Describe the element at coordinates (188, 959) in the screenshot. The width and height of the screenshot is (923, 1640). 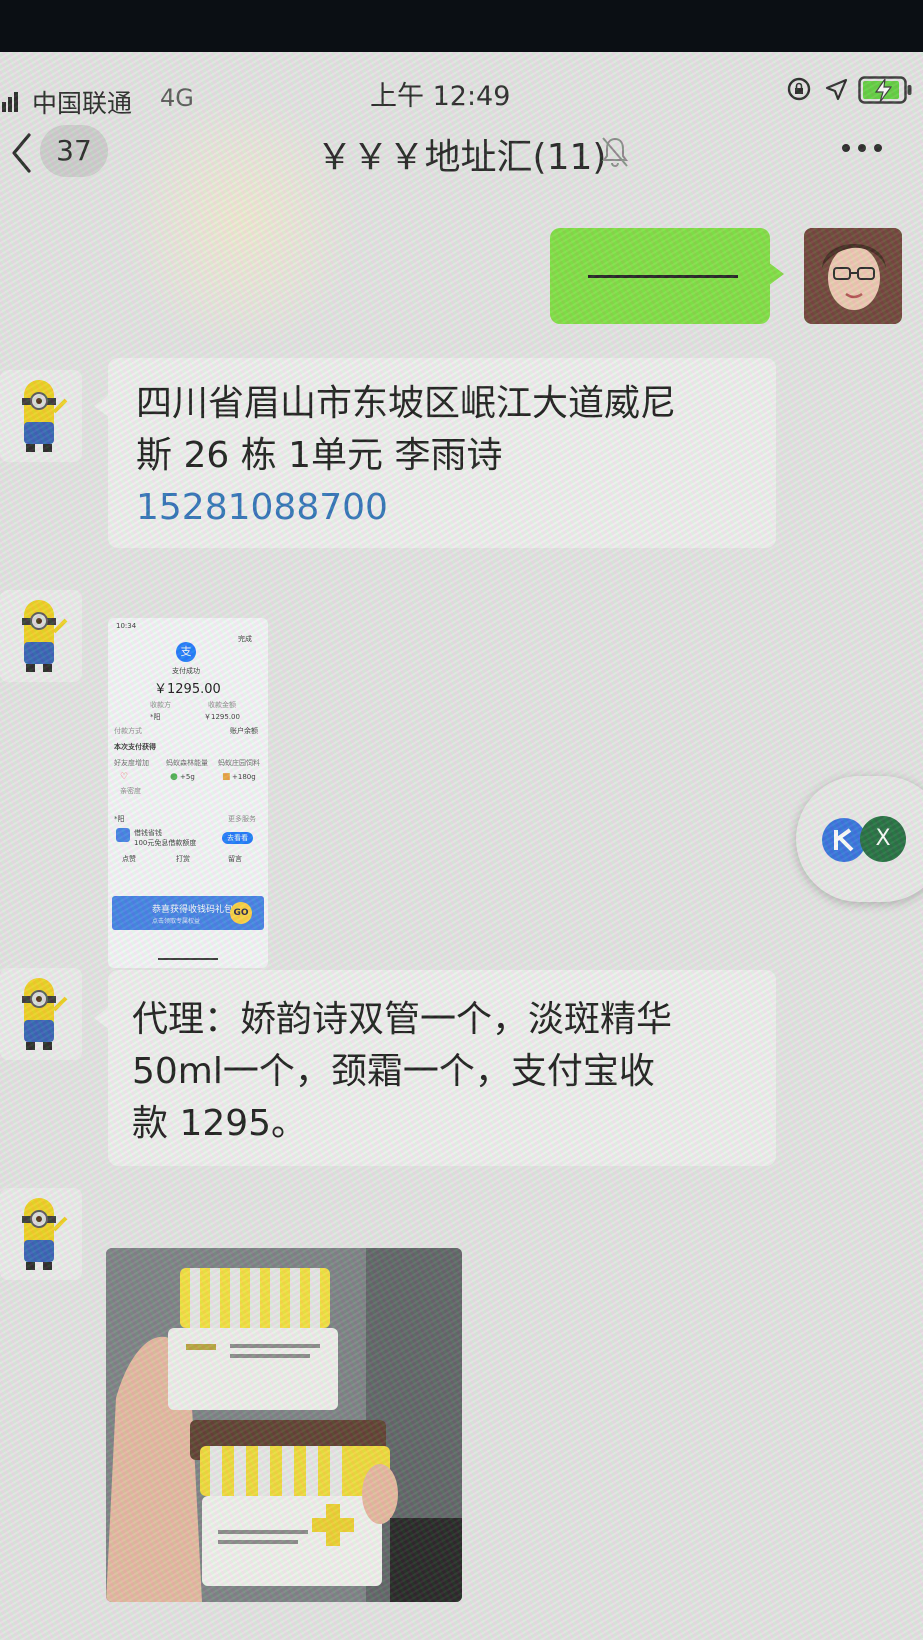
I see `home-indicator` at that location.